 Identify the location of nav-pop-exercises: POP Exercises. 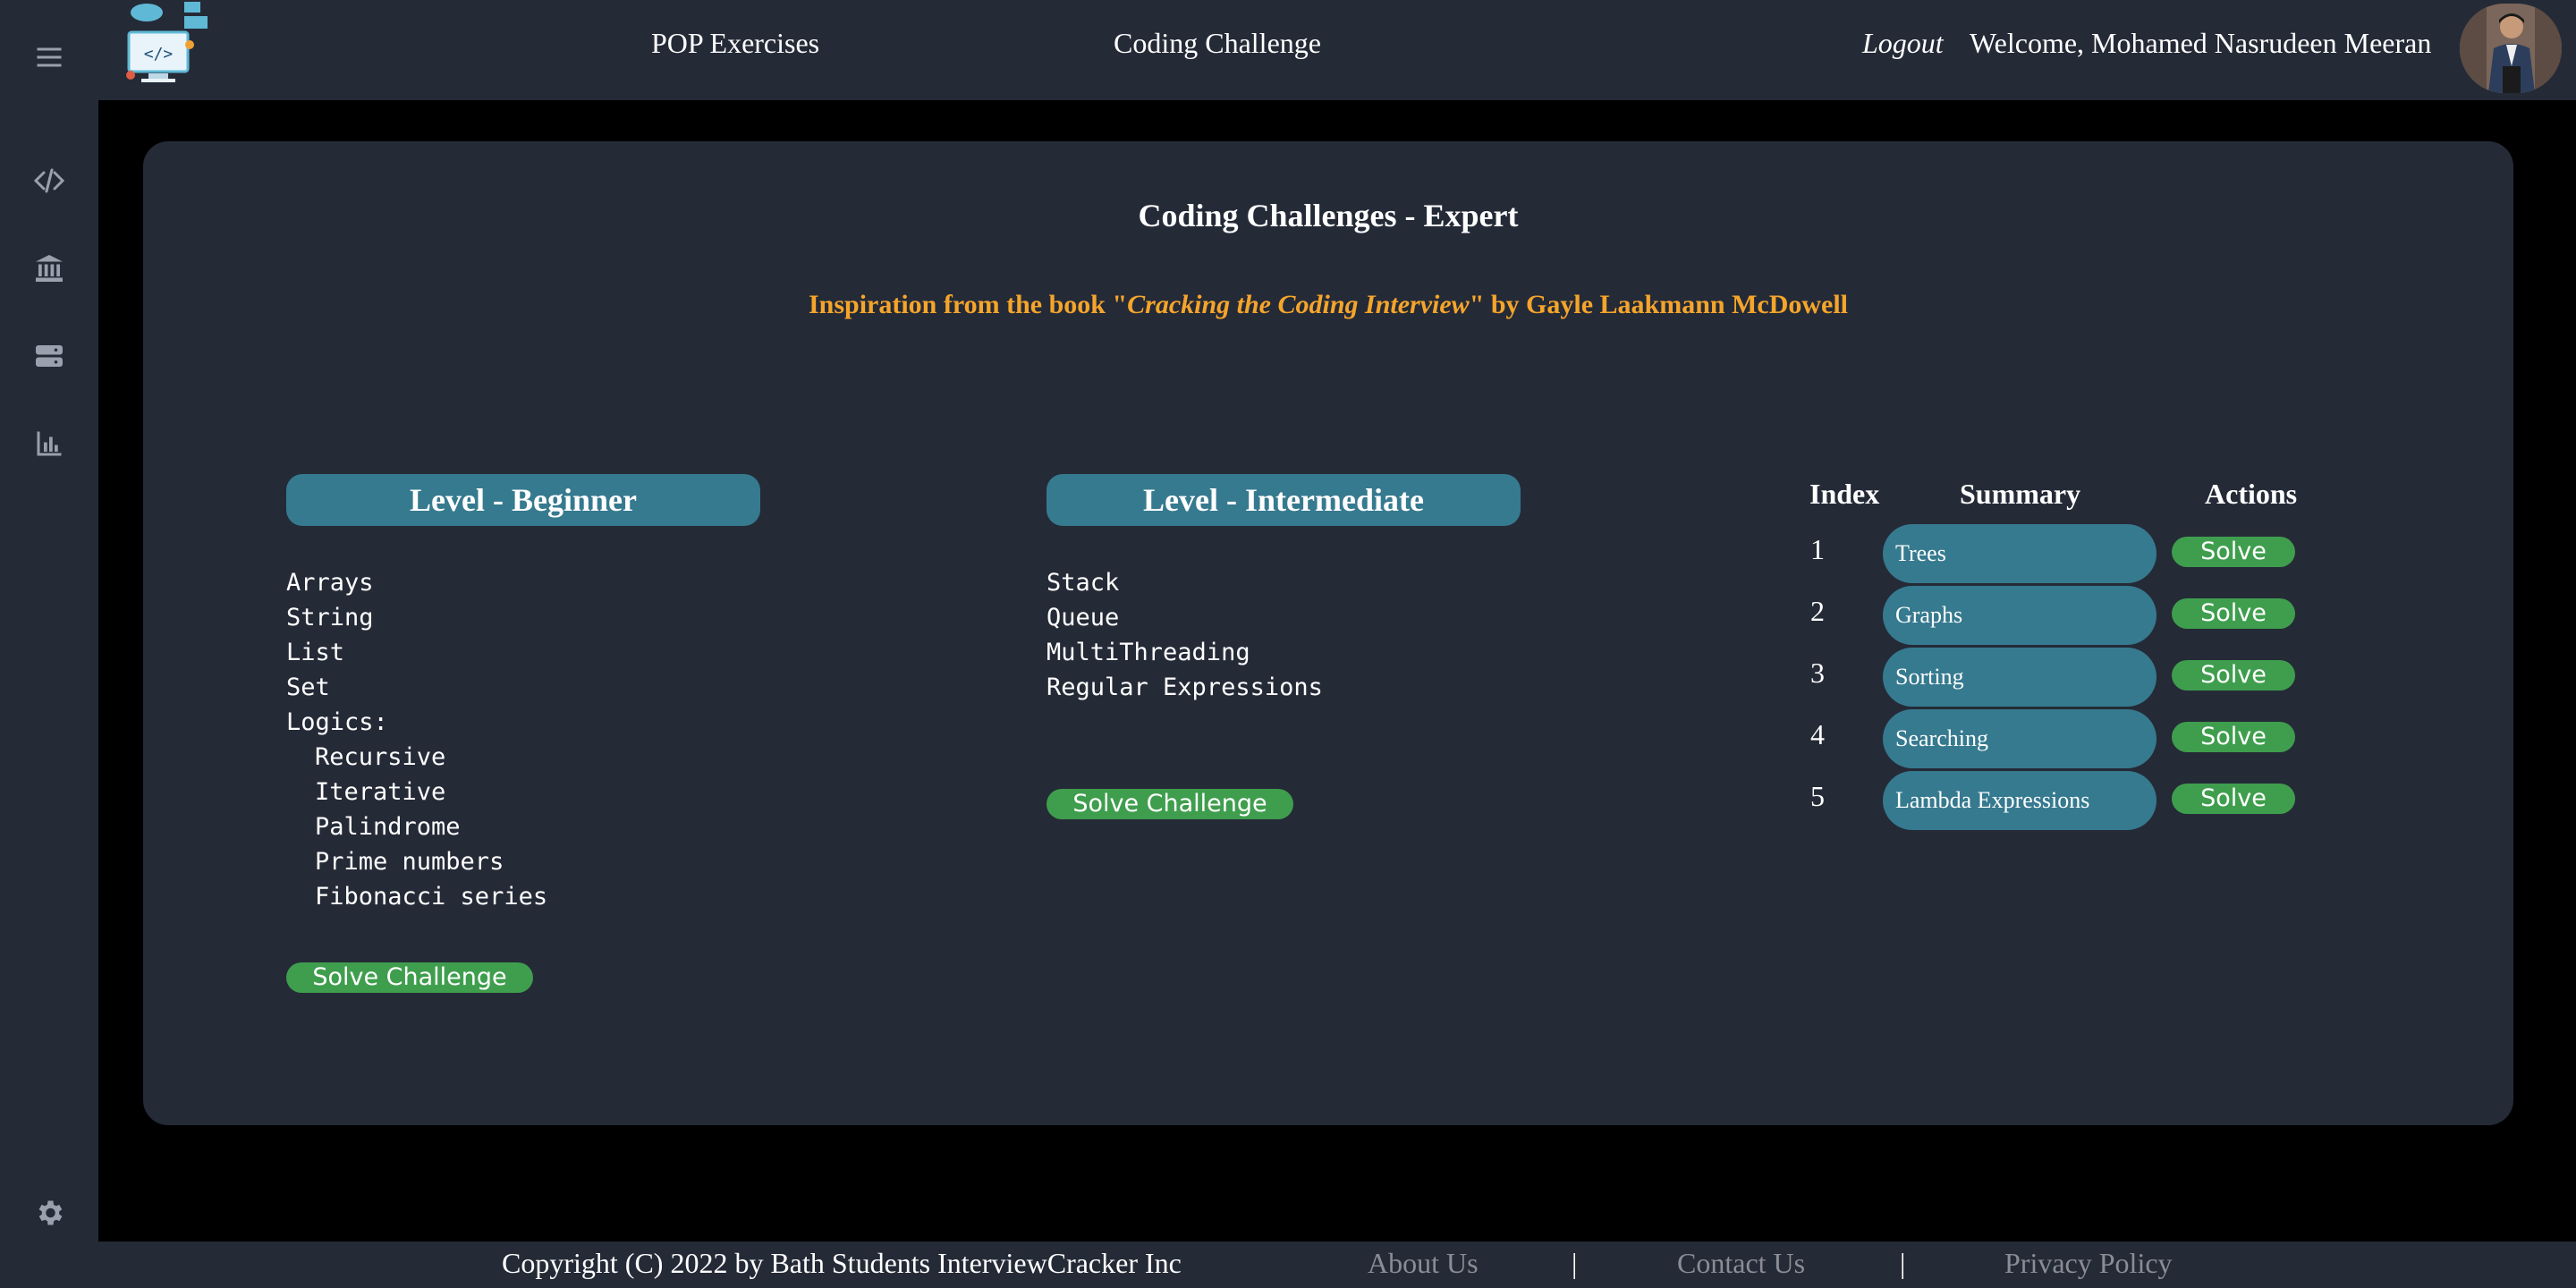
(735, 43).